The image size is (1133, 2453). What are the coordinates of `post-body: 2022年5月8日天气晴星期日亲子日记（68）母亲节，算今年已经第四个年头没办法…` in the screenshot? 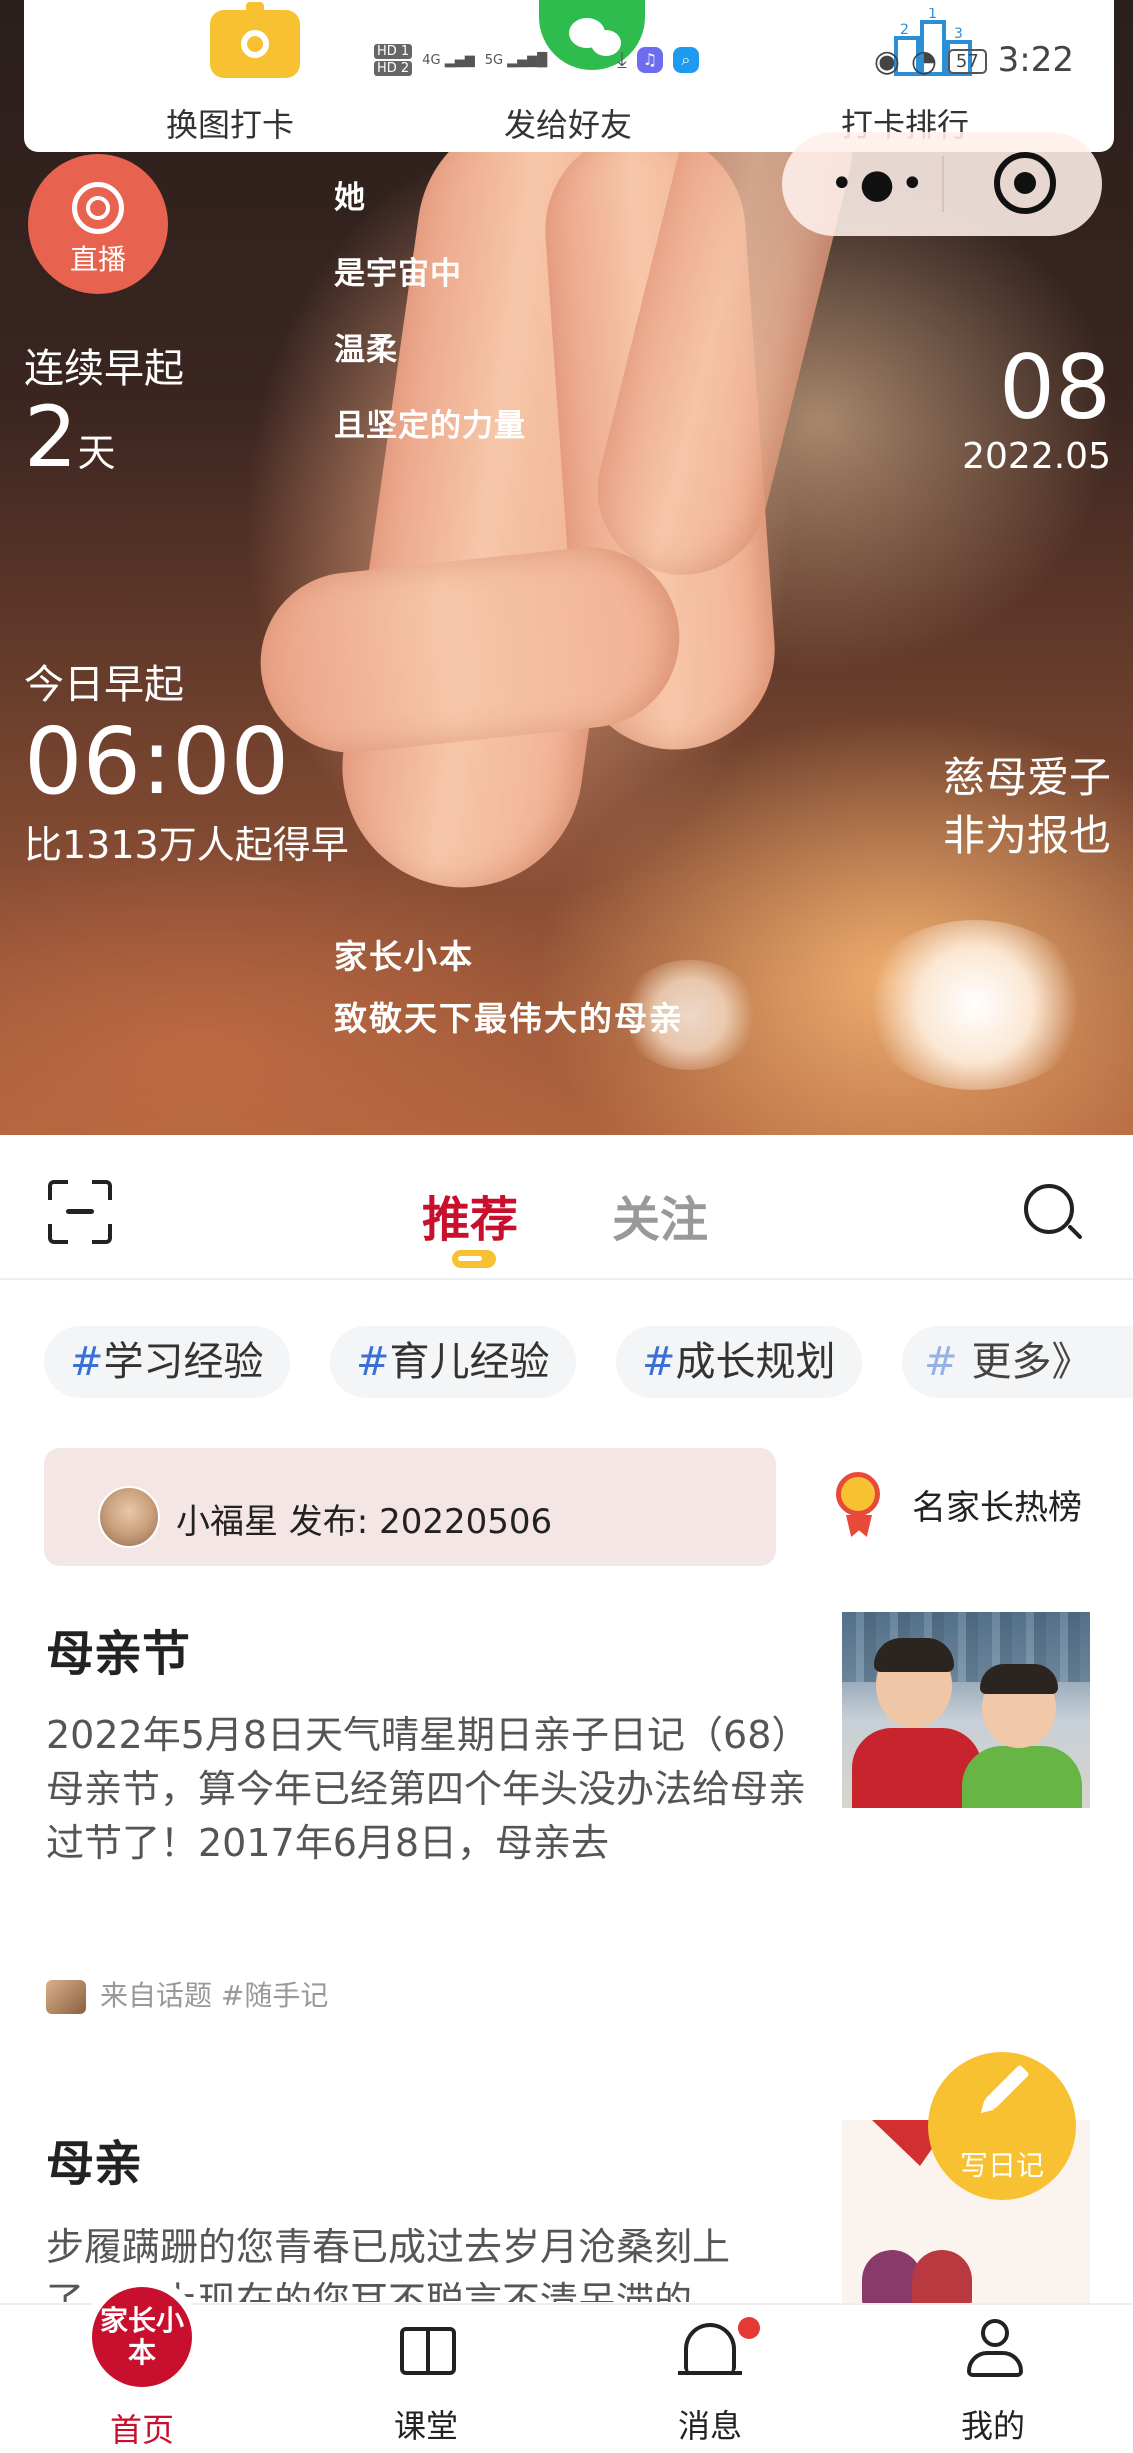 It's located at (426, 1789).